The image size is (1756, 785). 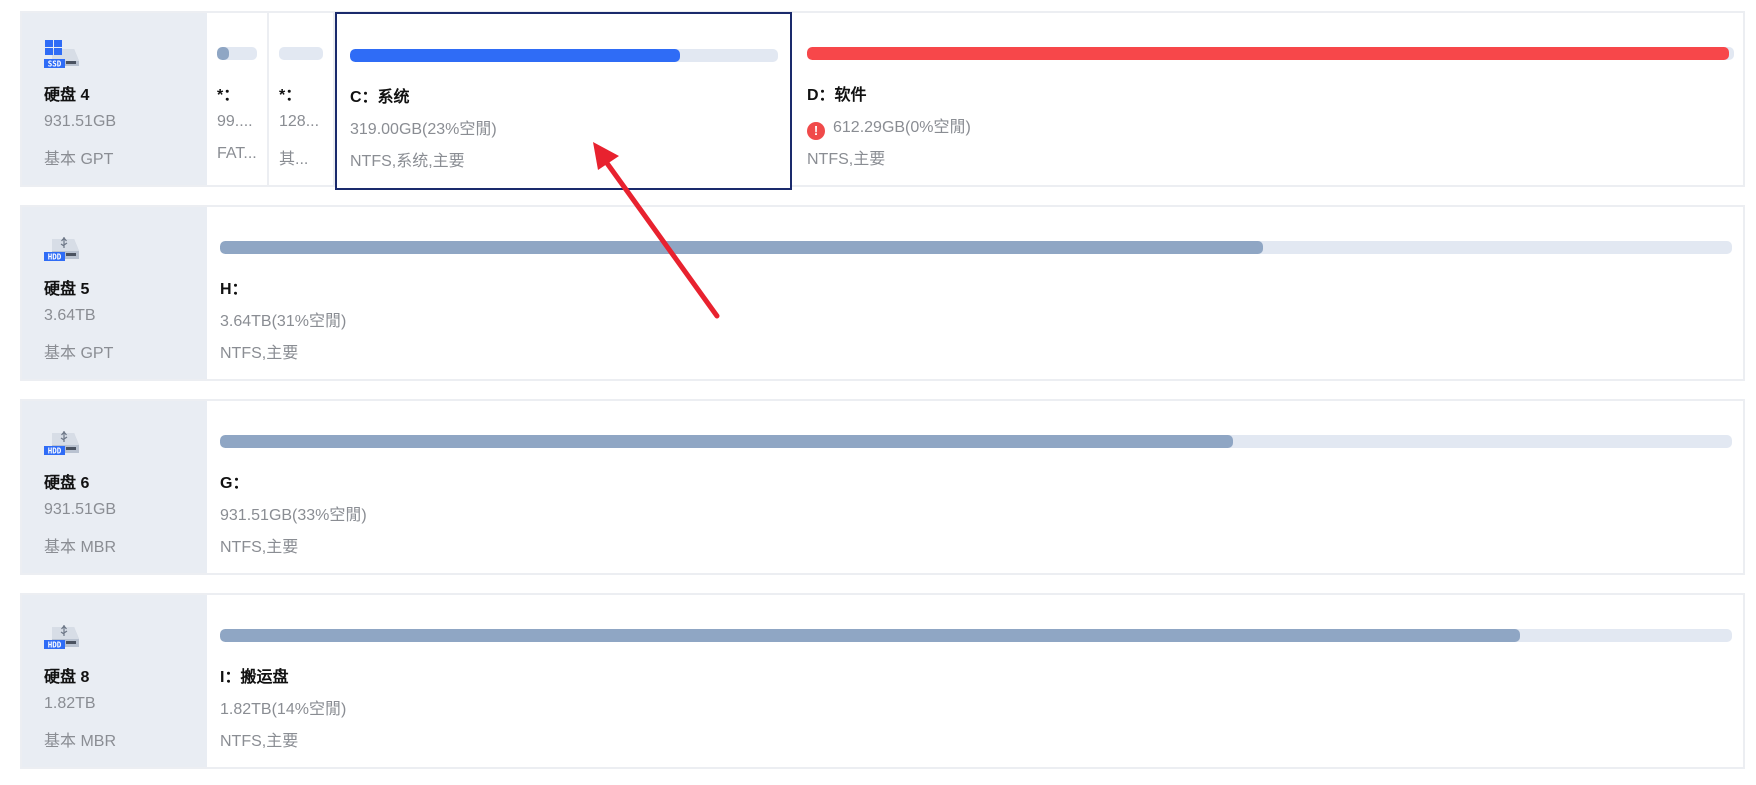 I want to click on ssd-windows-icon: SSD, so click(x=61, y=54).